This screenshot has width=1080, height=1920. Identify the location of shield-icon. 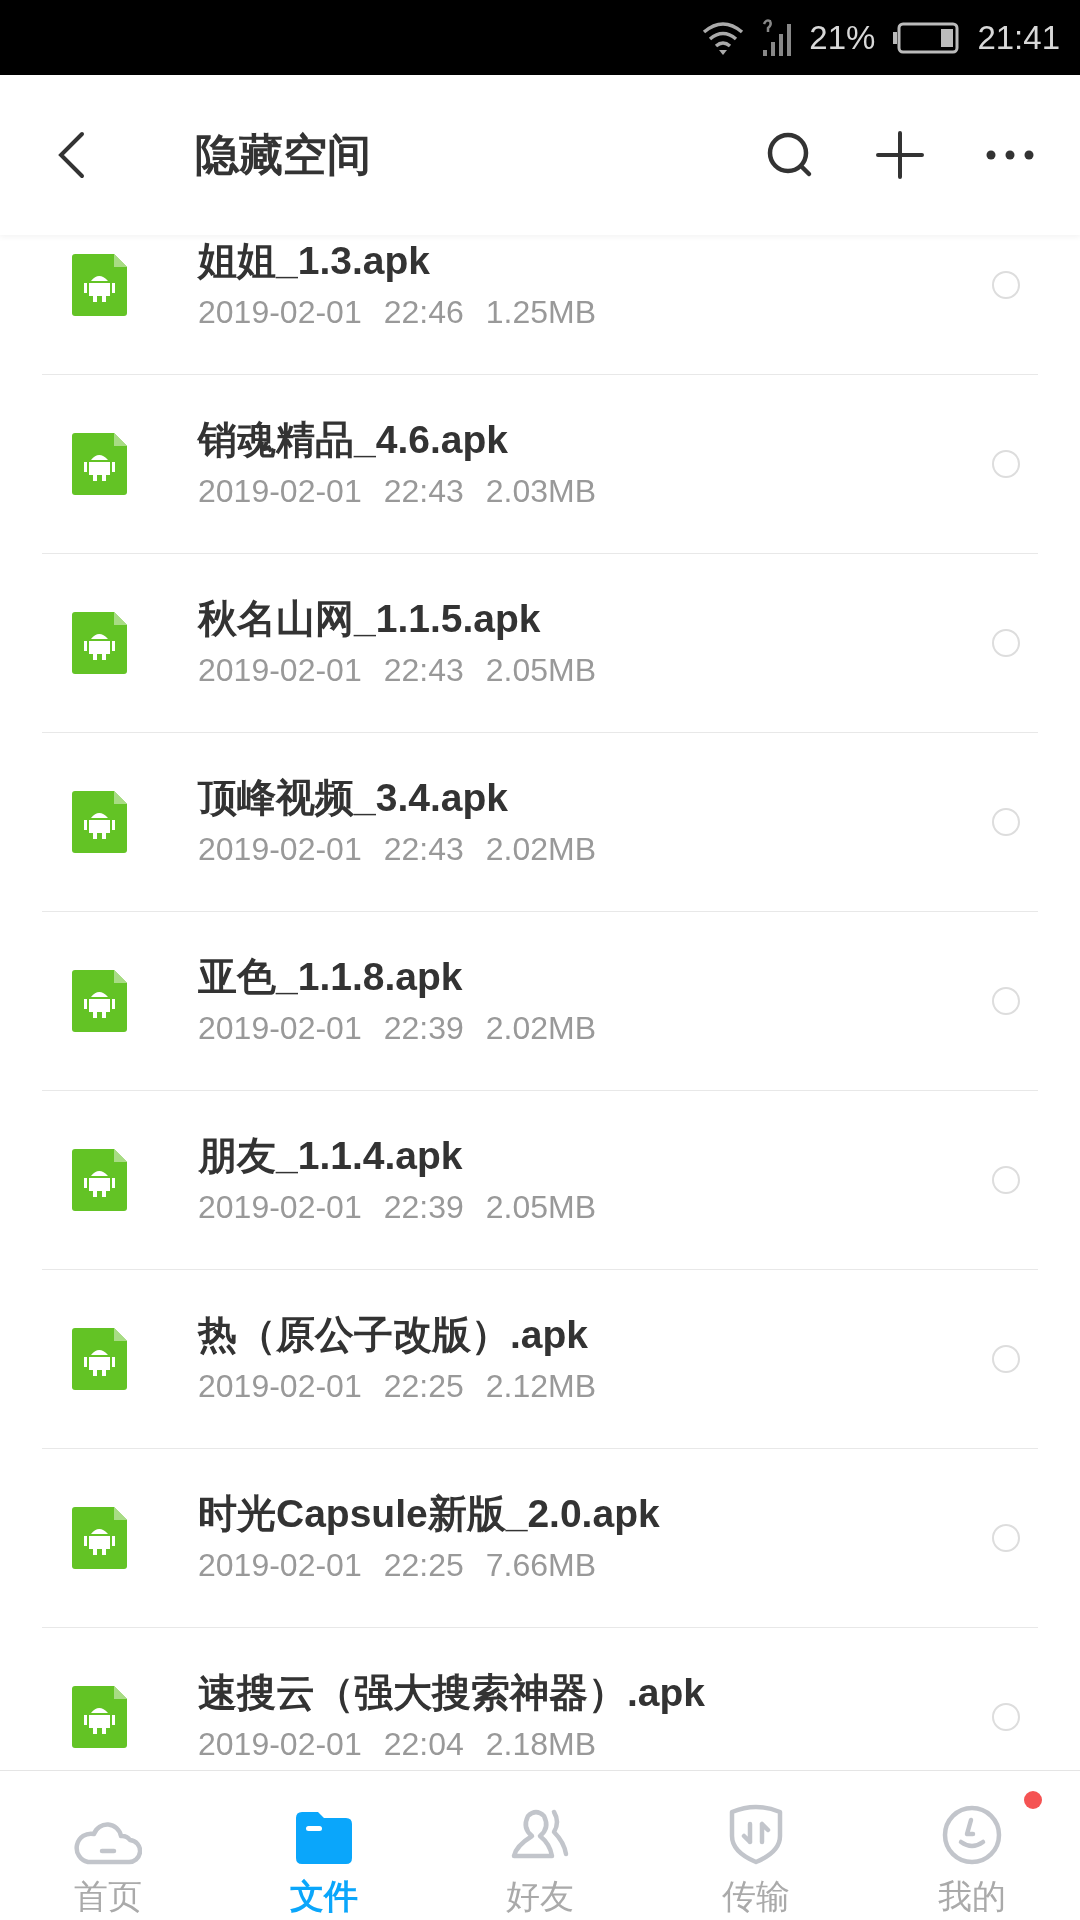
(756, 1835).